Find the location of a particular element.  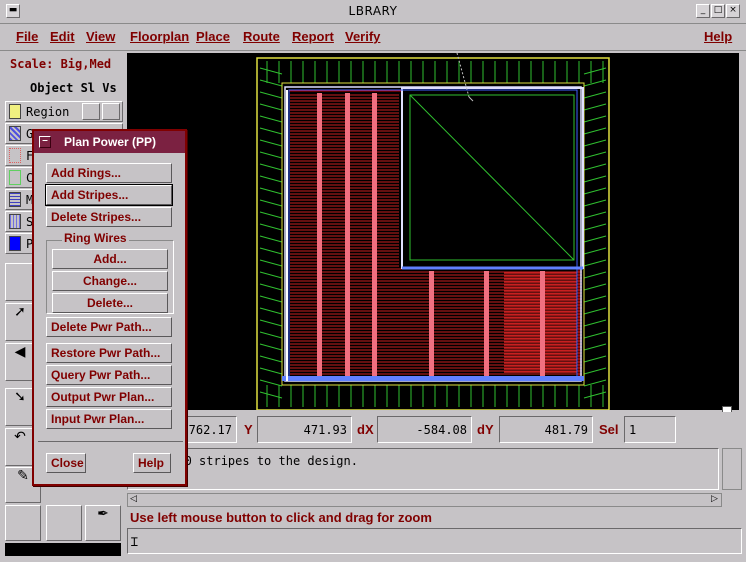

canvas-right-edge is located at coordinates (742, 231).